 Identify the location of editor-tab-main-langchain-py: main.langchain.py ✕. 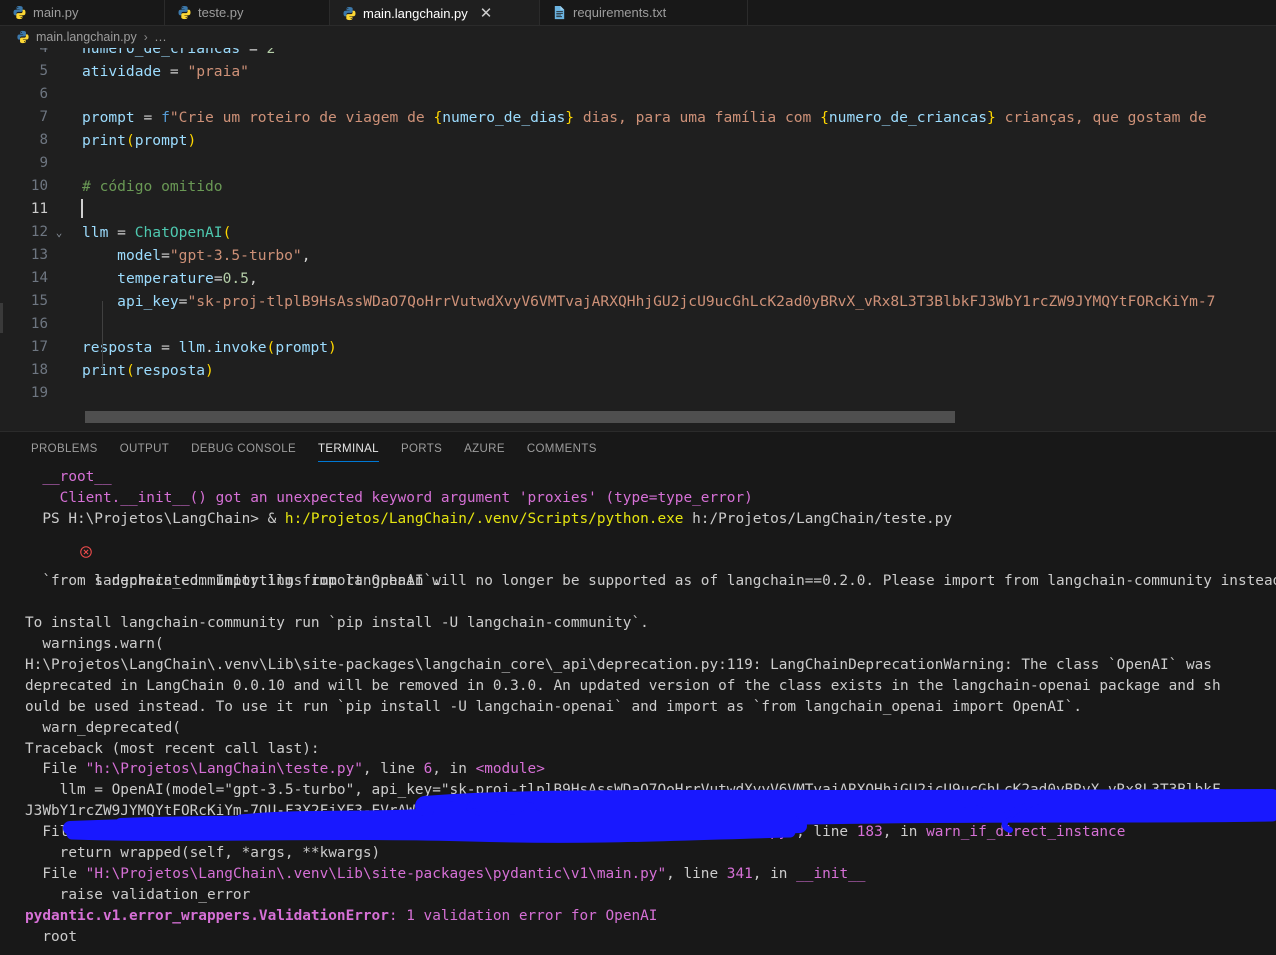
(435, 12).